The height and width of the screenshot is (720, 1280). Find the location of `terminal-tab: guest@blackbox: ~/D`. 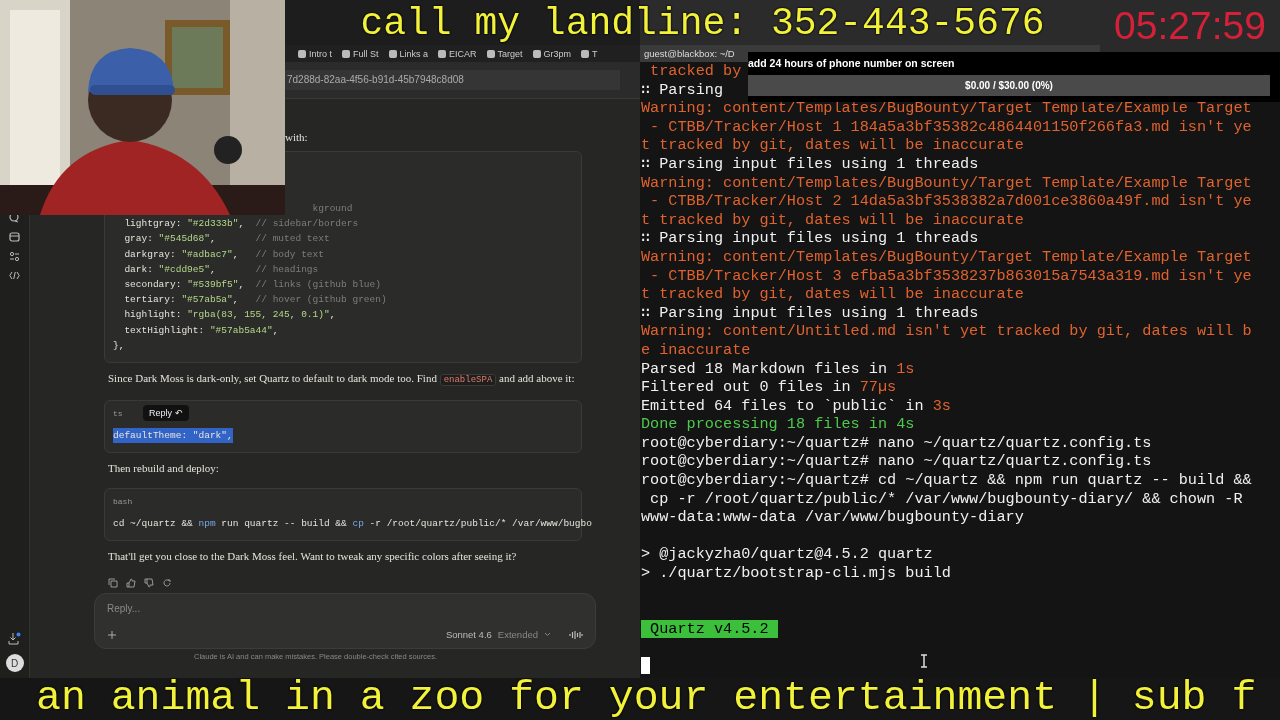

terminal-tab: guest@blackbox: ~/D is located at coordinates (689, 53).